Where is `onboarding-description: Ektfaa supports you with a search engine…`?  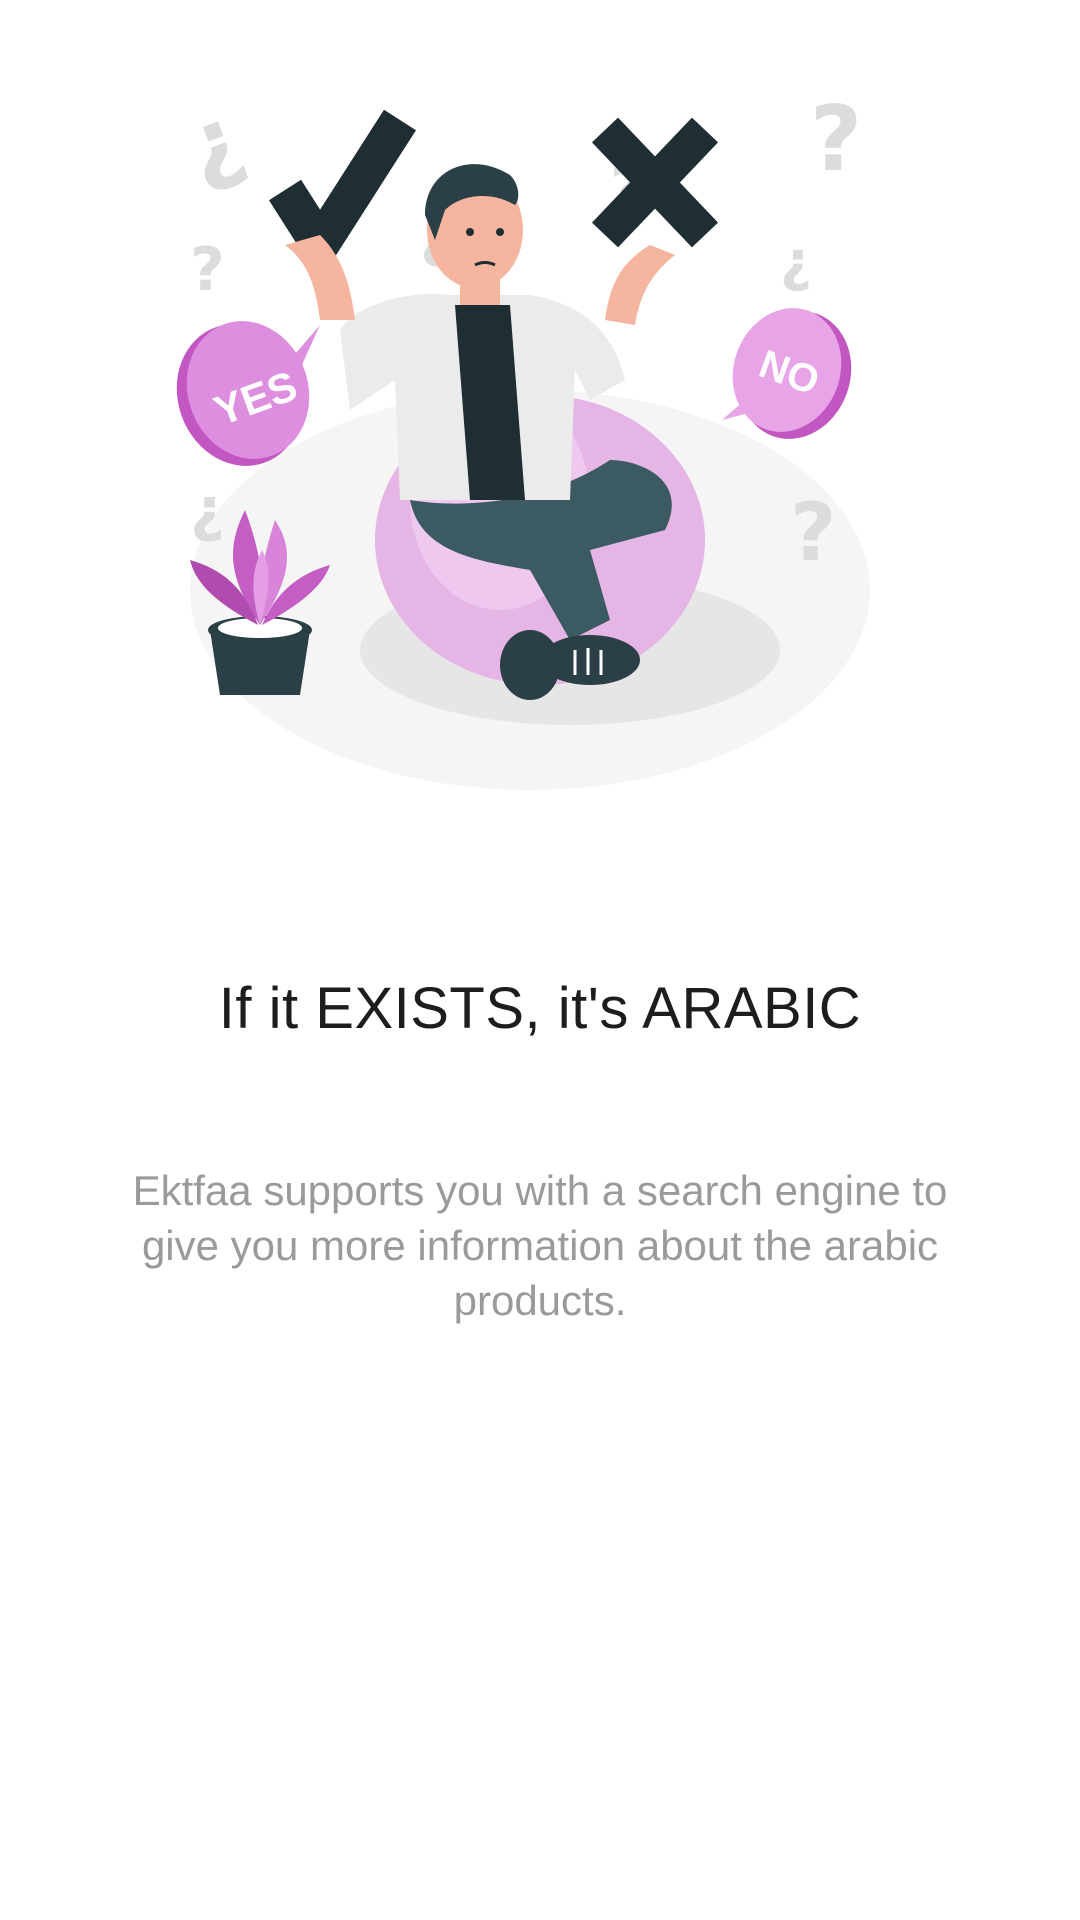
onboarding-description: Ektfaa supports you with a search engine… is located at coordinates (540, 1245).